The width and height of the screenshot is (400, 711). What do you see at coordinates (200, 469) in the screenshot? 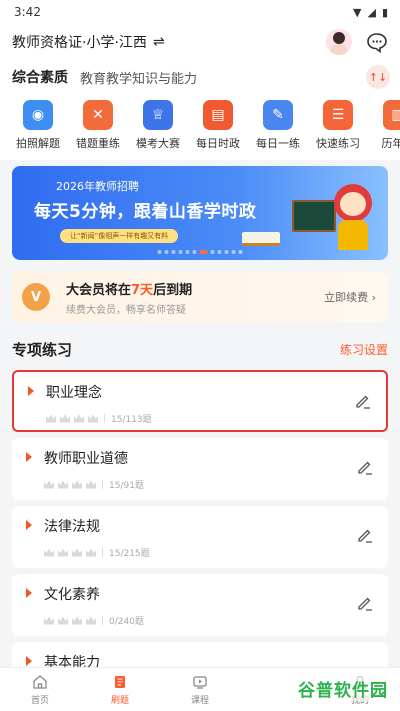
I see `practice-item-teacher-ethics: 教师职业道德 15/91题` at bounding box center [200, 469].